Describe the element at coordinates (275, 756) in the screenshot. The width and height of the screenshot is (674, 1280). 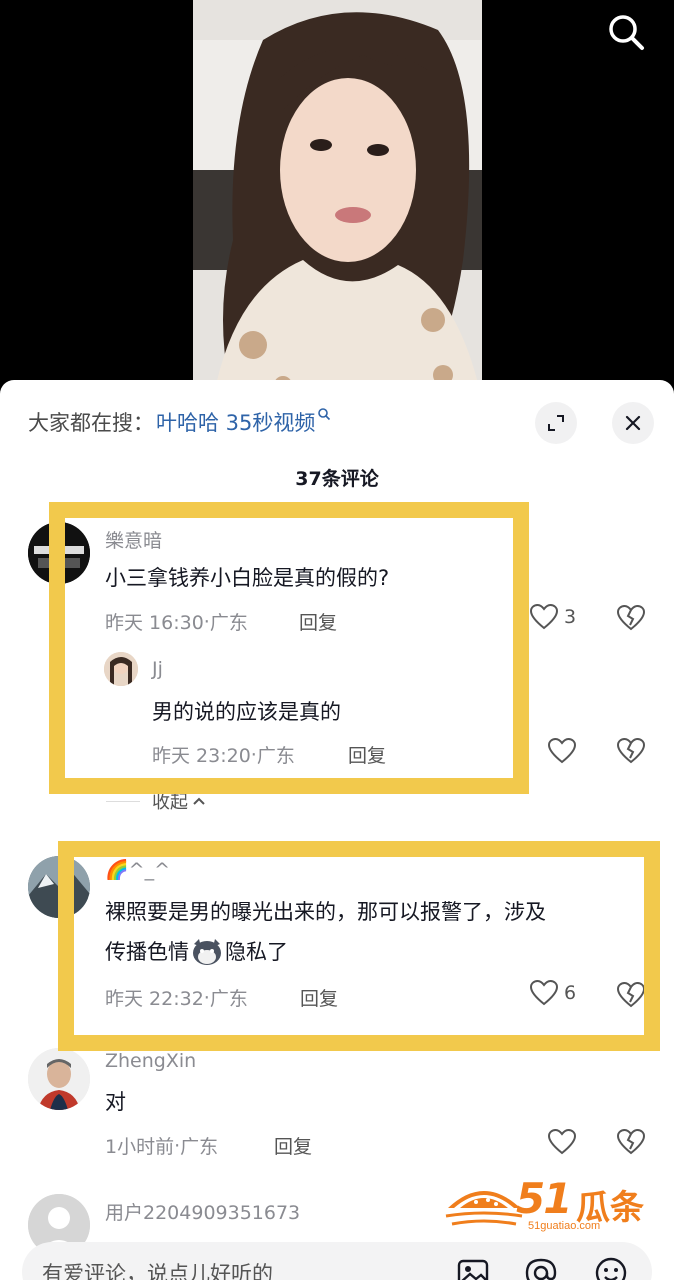
I see `reply-location: 广东` at that location.